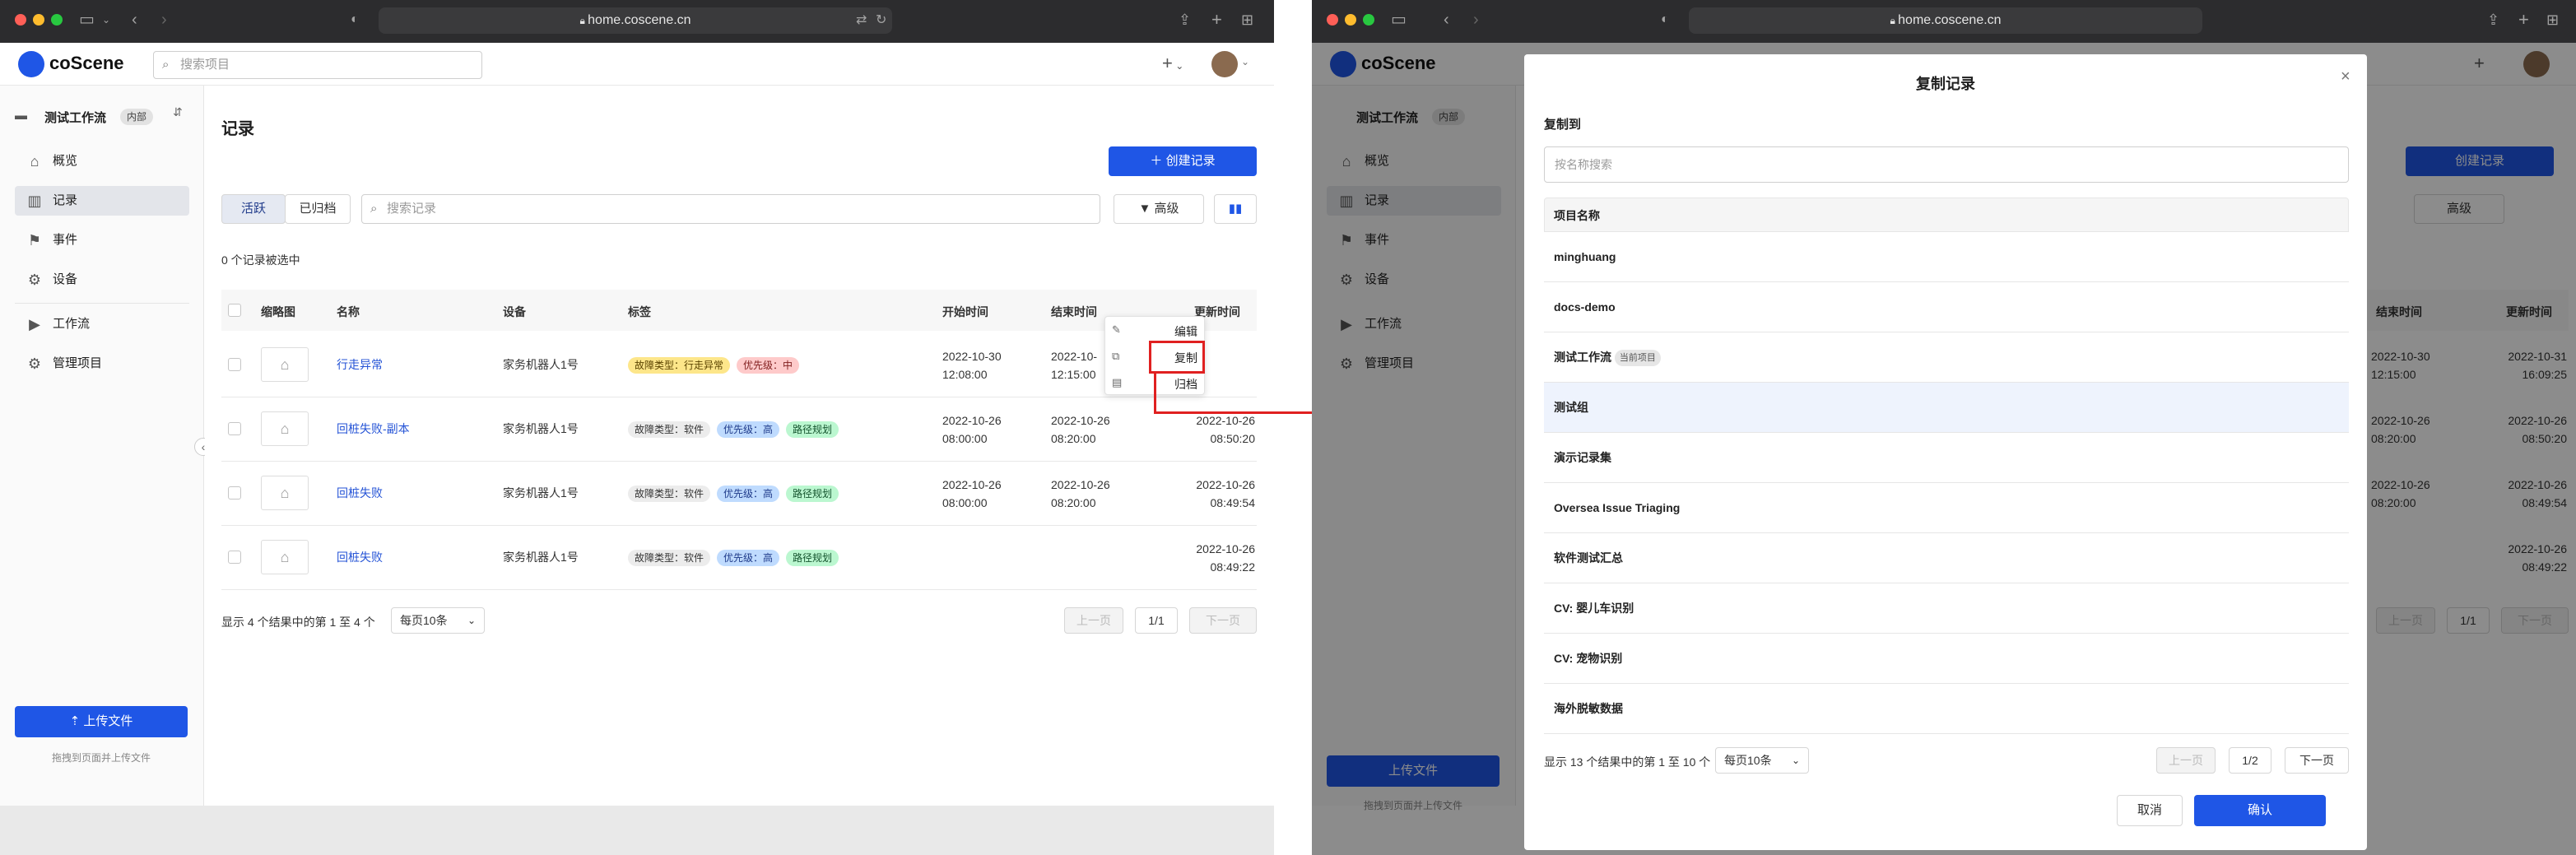 This screenshot has width=2576, height=855. Describe the element at coordinates (1074, 312) in the screenshot. I see `col-end-time: 结束时间` at that location.